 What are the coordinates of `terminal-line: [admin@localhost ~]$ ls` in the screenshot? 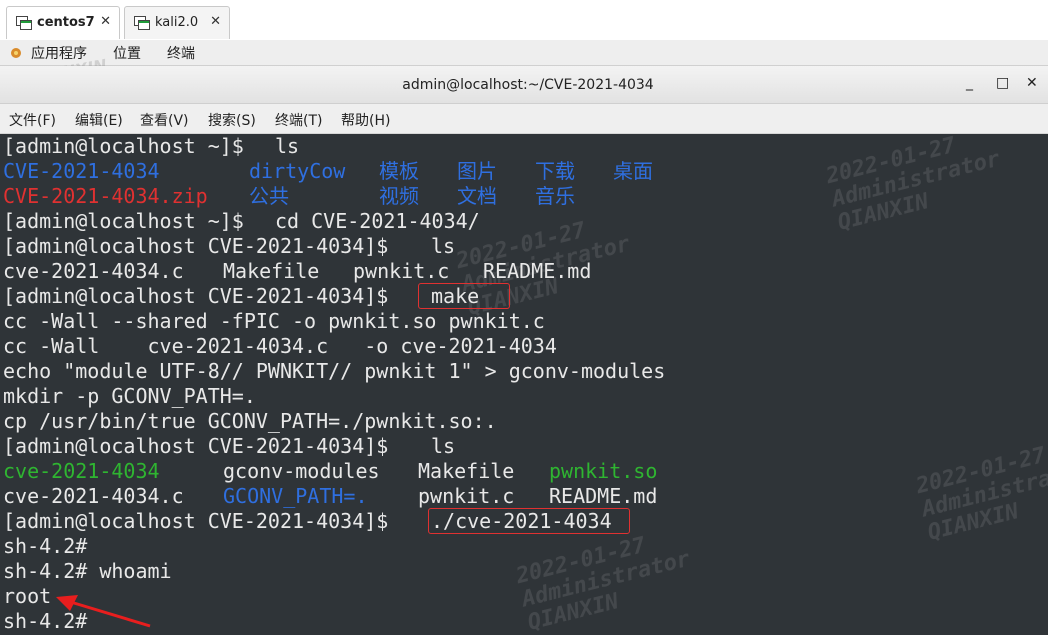 It's located at (151, 146).